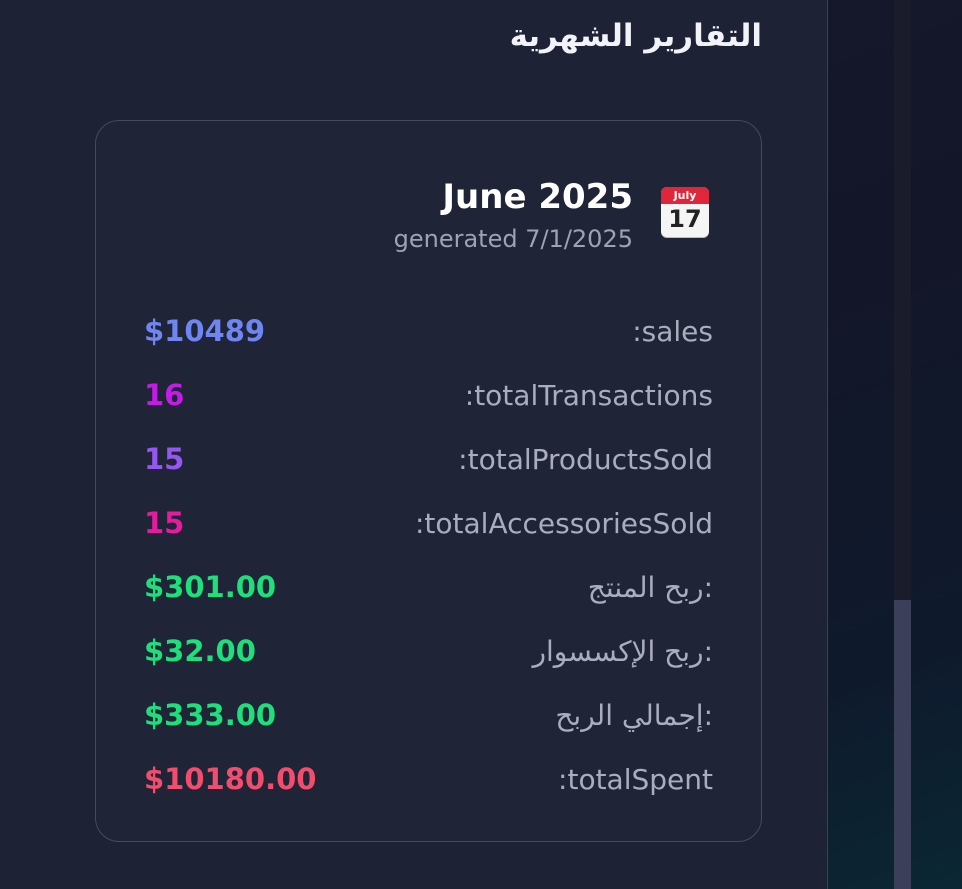  Describe the element at coordinates (513, 239) in the screenshot. I see `report-generated-date: generated 7/1/2025` at that location.